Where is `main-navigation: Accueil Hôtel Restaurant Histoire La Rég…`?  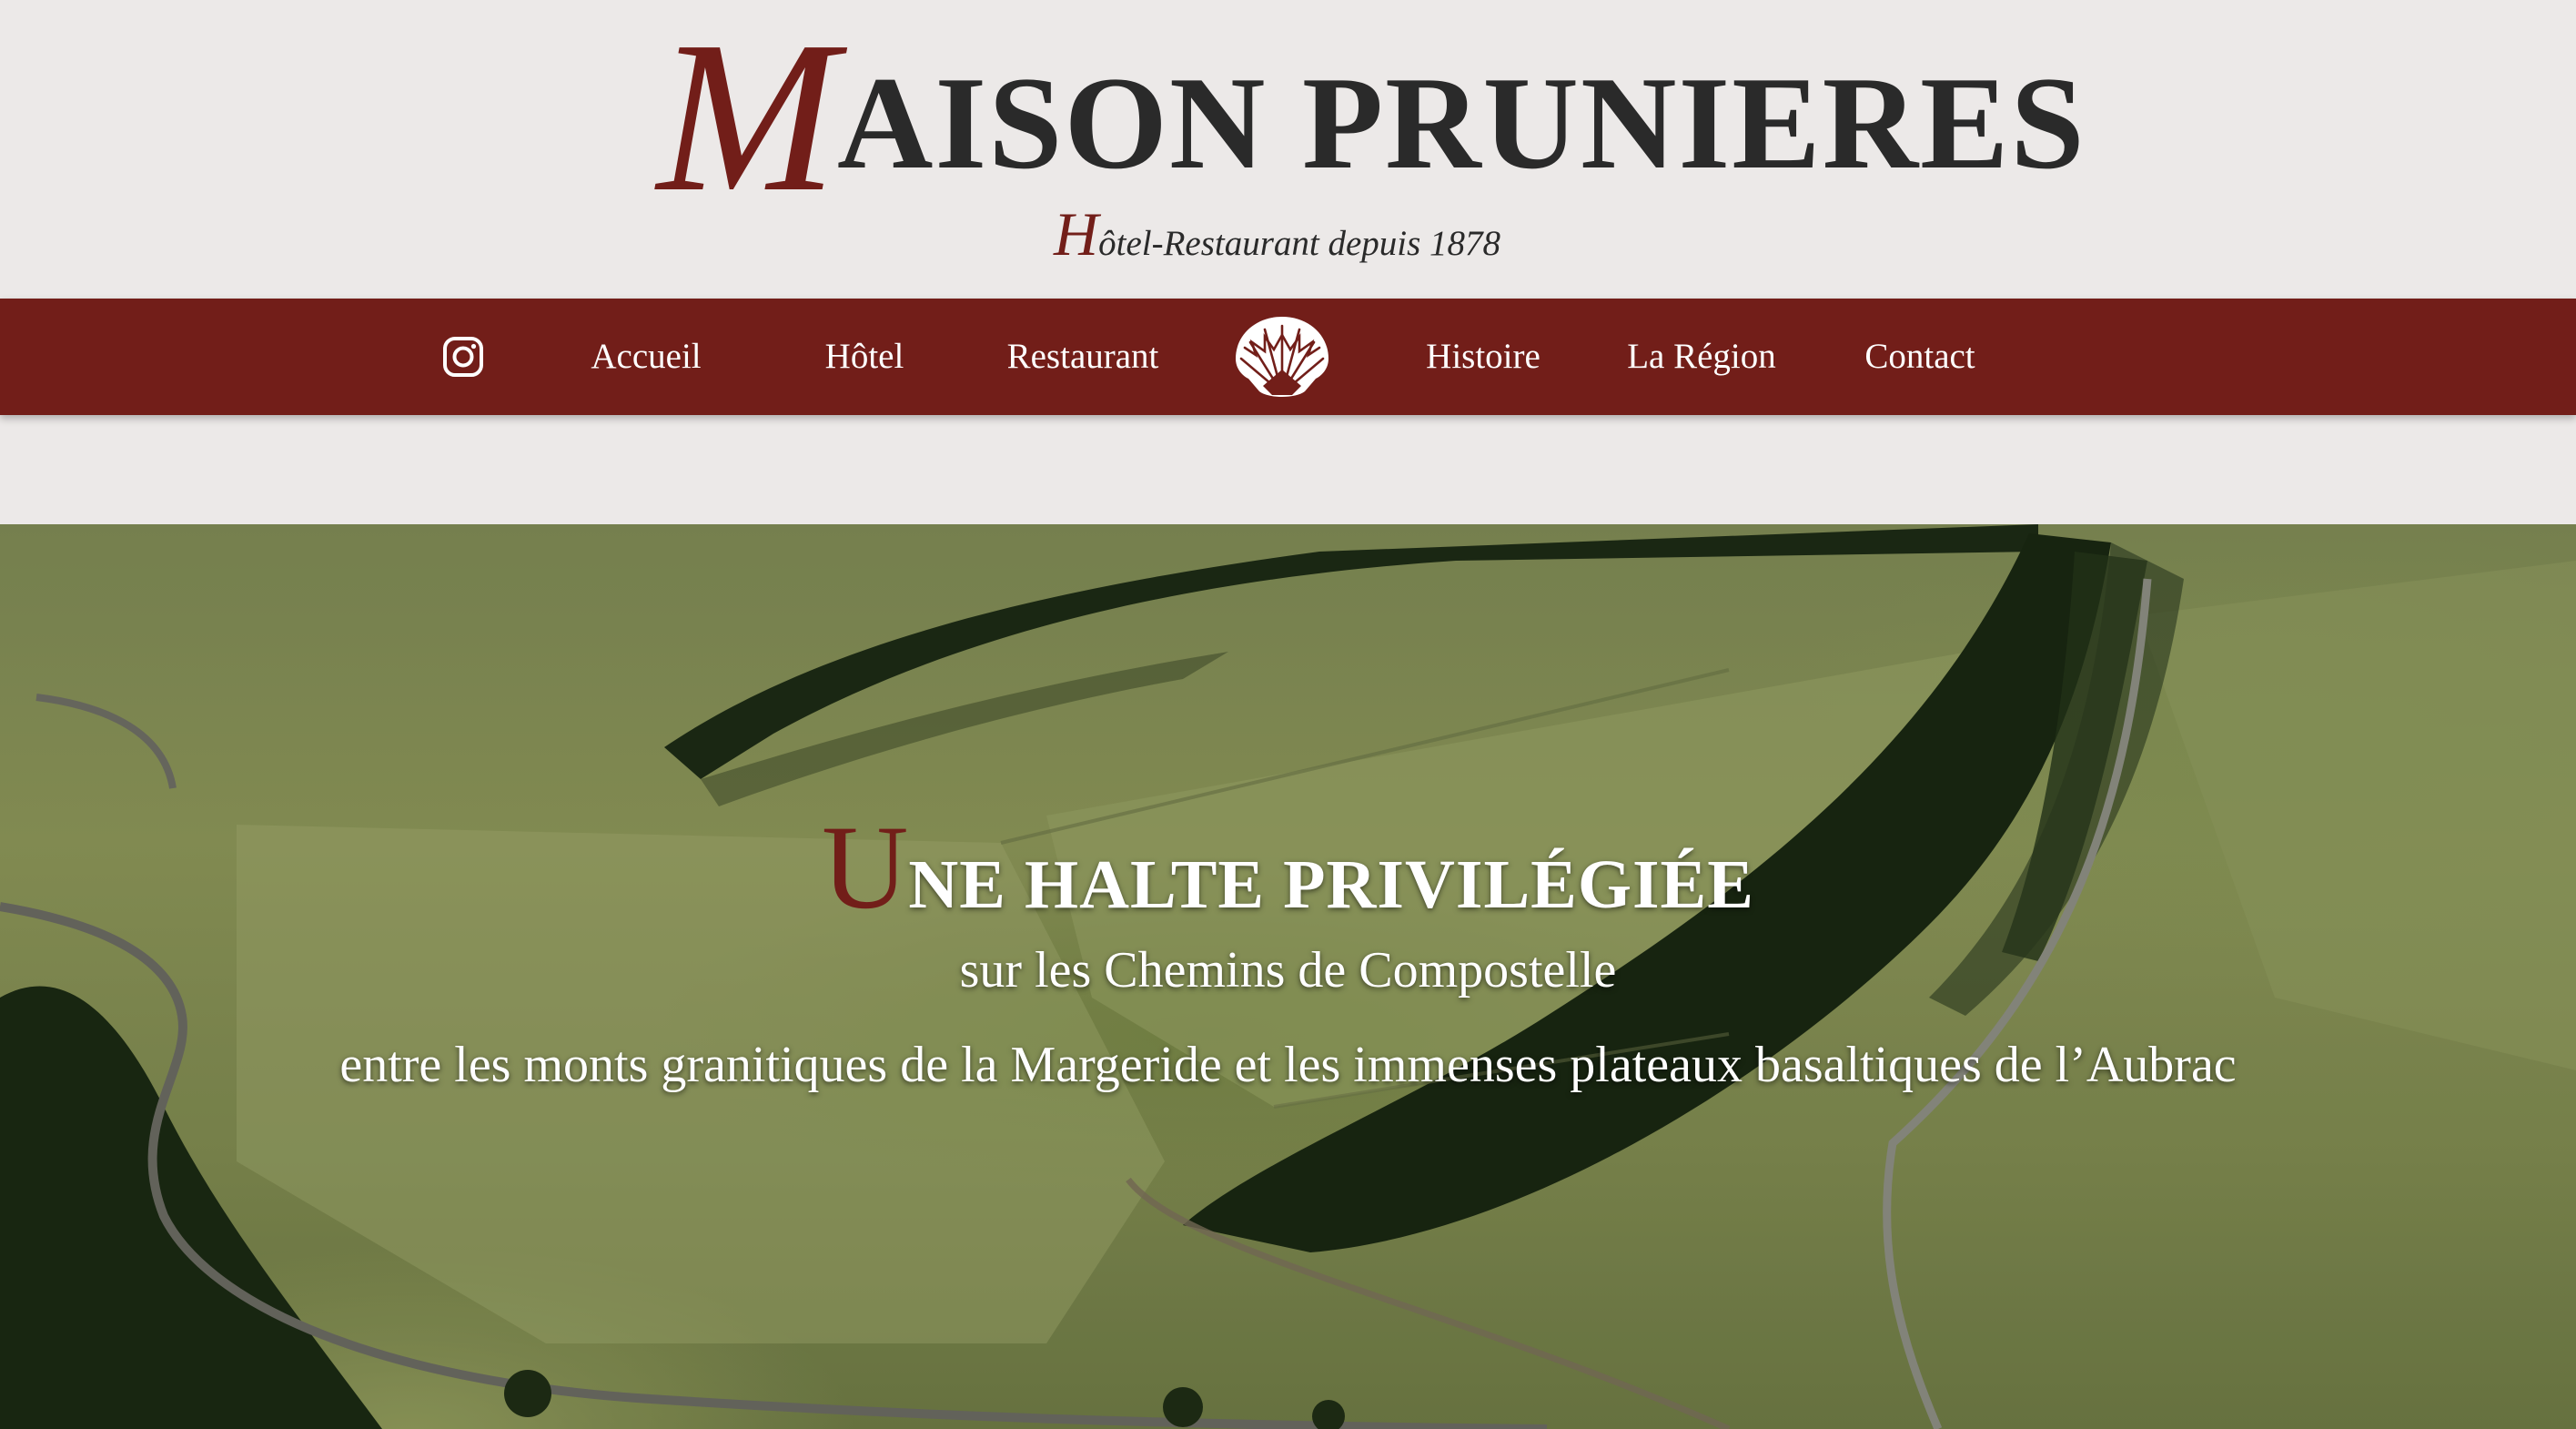
main-navigation: Accueil Hôtel Restaurant Histoire La Rég… is located at coordinates (1288, 357).